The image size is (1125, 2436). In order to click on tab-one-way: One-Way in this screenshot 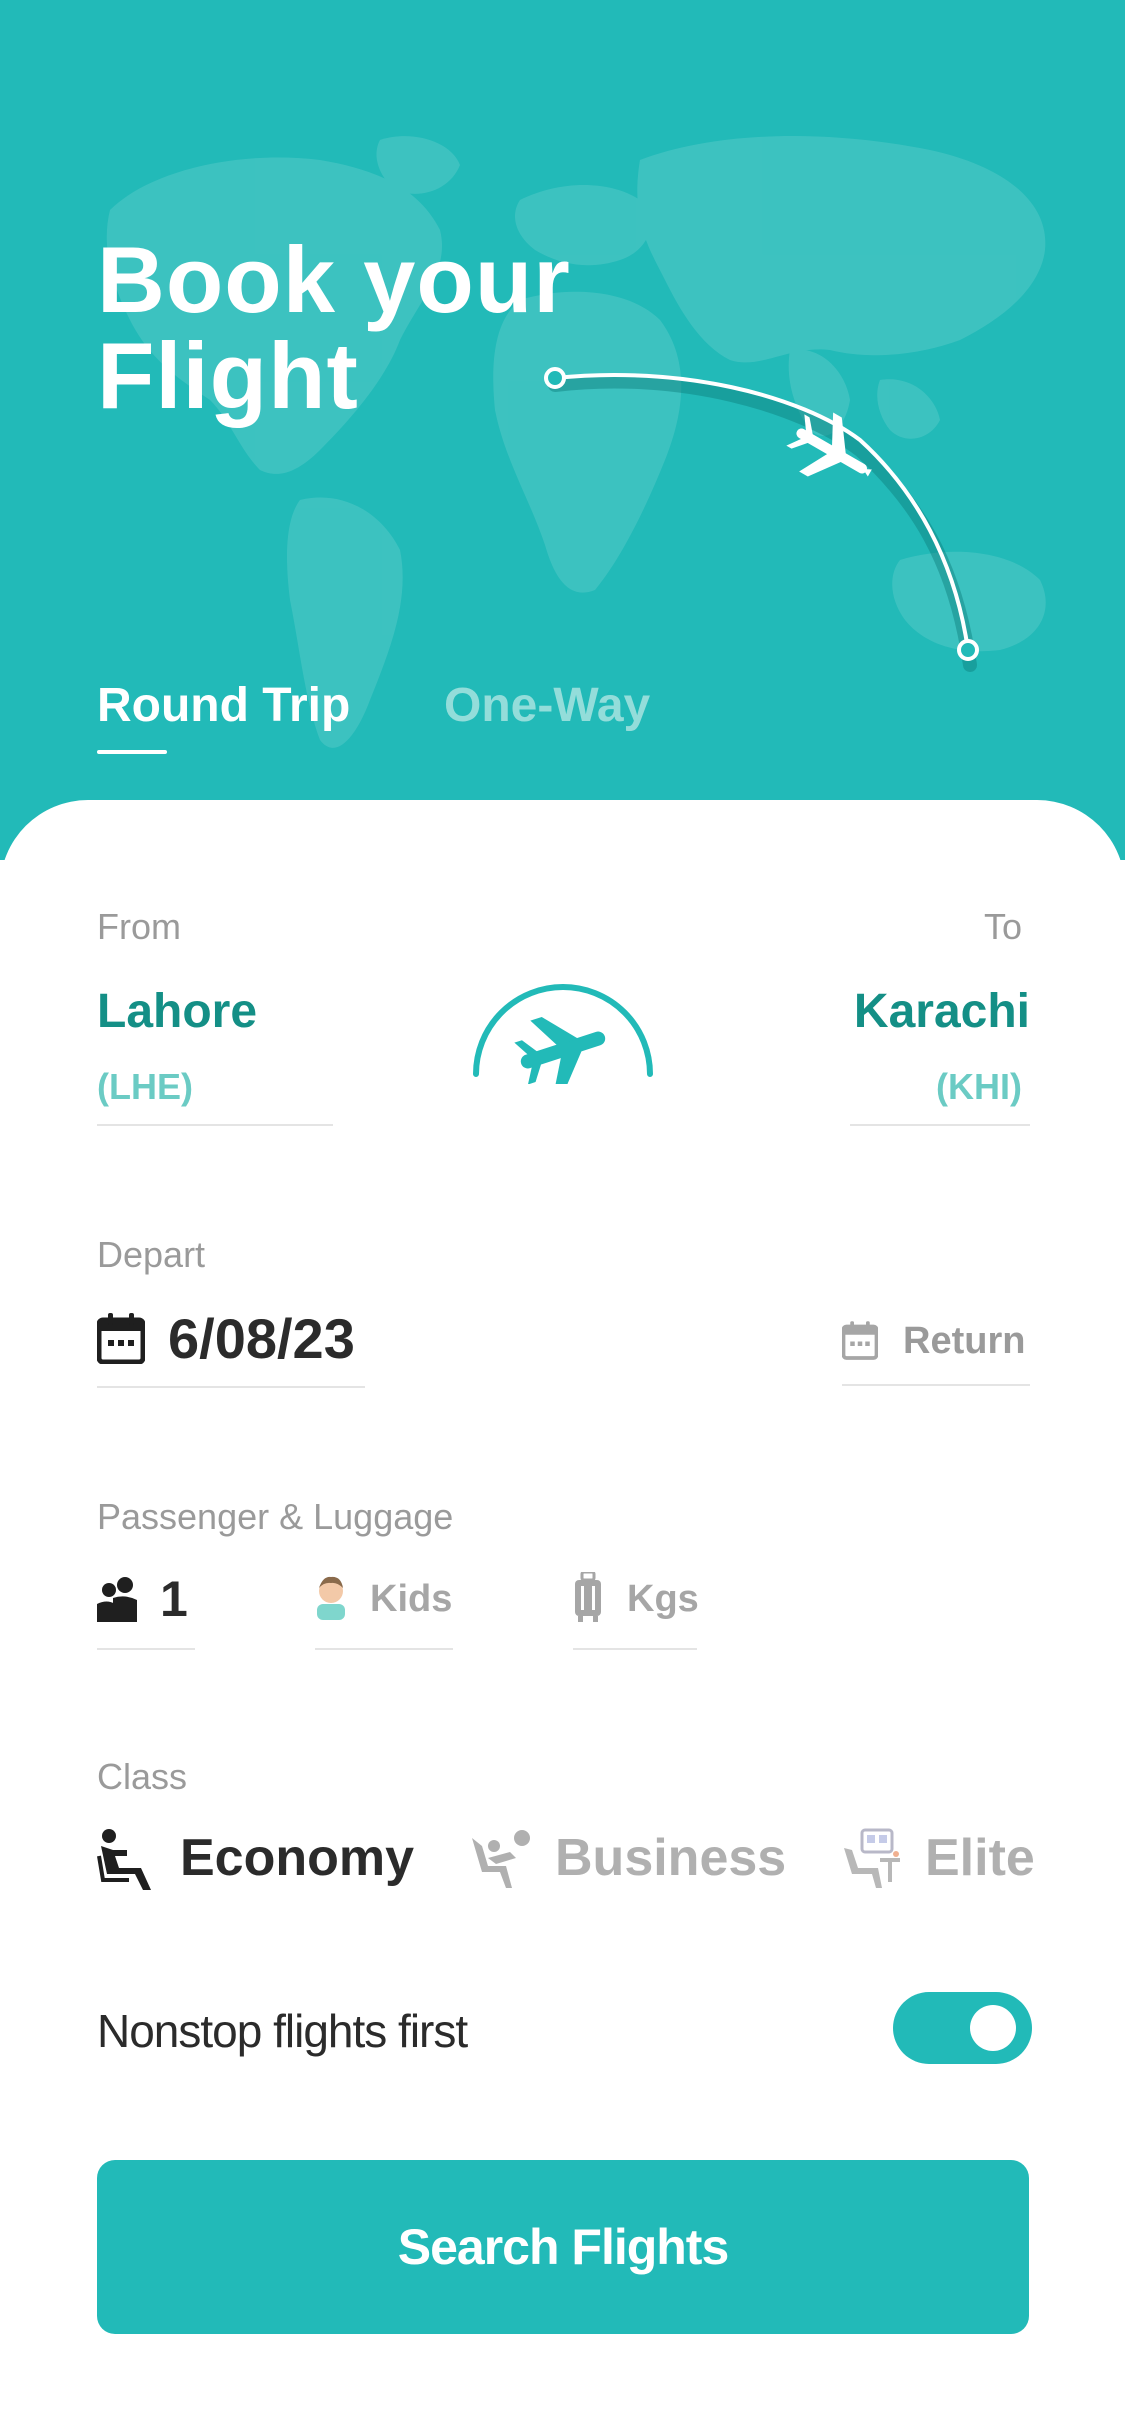, I will do `click(547, 705)`.